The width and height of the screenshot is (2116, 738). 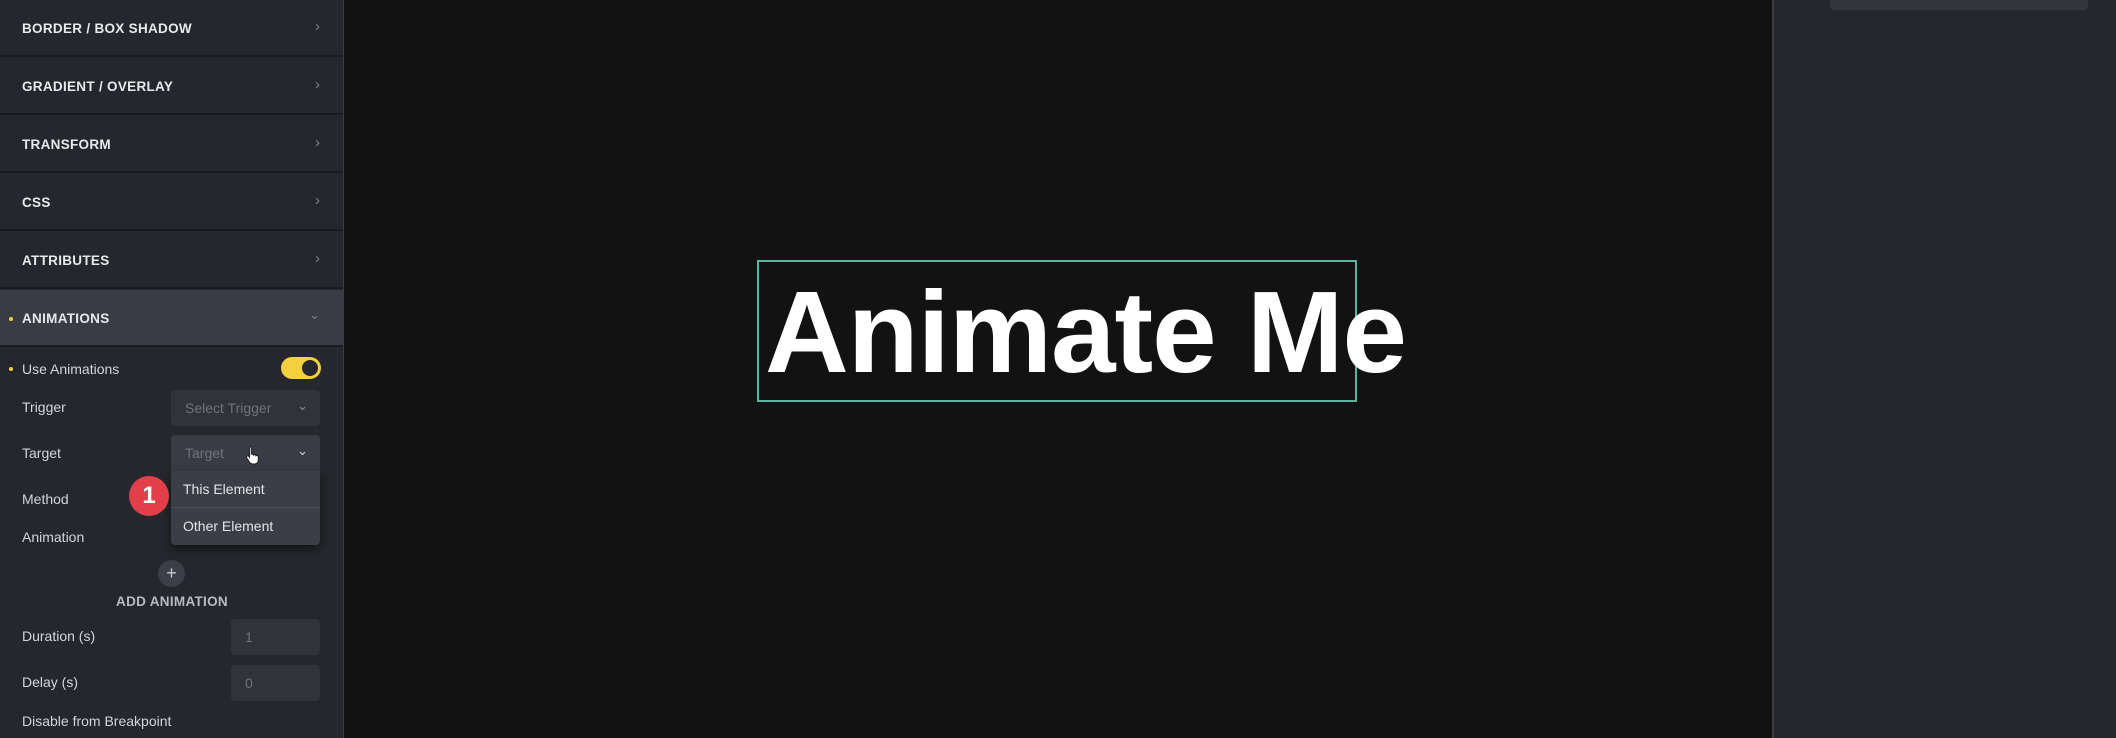 What do you see at coordinates (204, 453) in the screenshot?
I see `target-placeholder: Target` at bounding box center [204, 453].